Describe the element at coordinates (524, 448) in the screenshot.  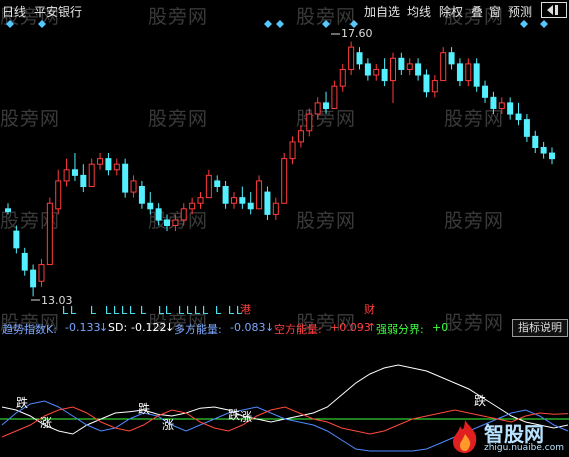
I see `logo-url: zhigu.nuaibe.com` at that location.